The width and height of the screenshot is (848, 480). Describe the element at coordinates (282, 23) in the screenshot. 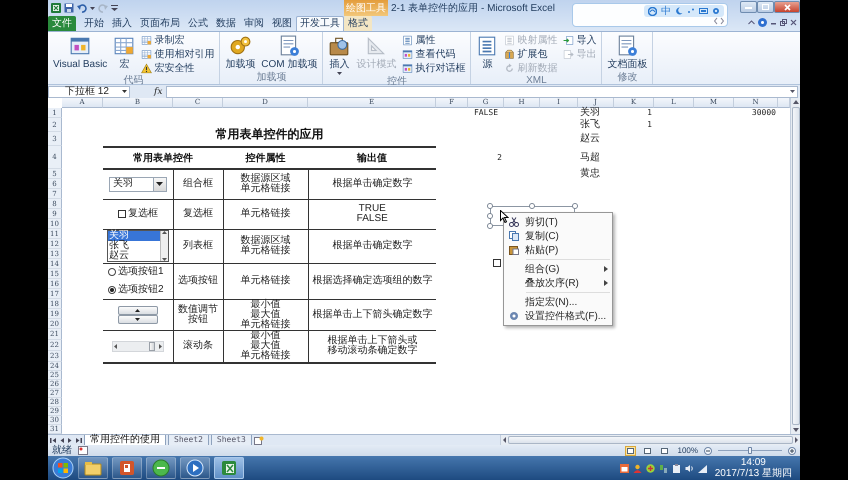

I see `ribbon-tab: 视图` at that location.